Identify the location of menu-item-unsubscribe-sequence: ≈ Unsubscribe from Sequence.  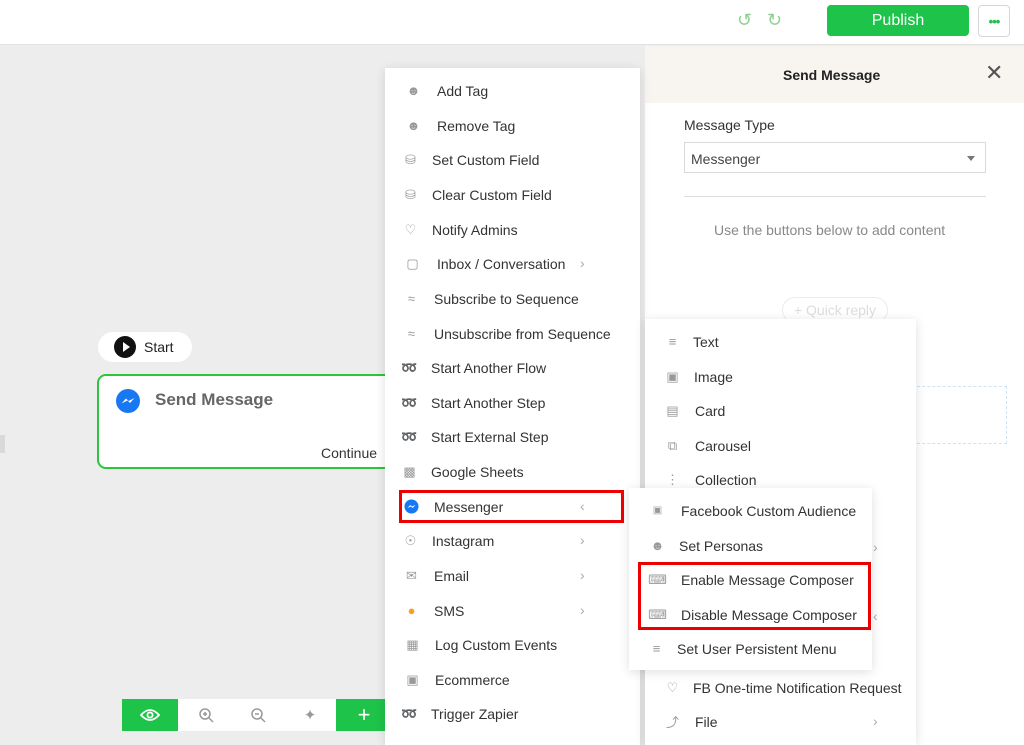
(512, 334).